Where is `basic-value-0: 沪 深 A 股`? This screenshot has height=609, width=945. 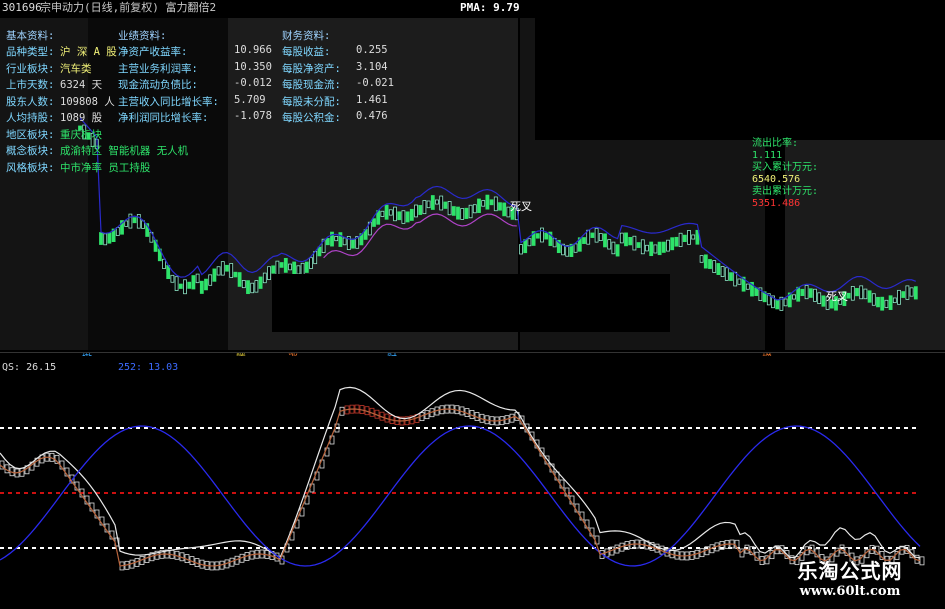 basic-value-0: 沪 深 A 股 is located at coordinates (88, 52).